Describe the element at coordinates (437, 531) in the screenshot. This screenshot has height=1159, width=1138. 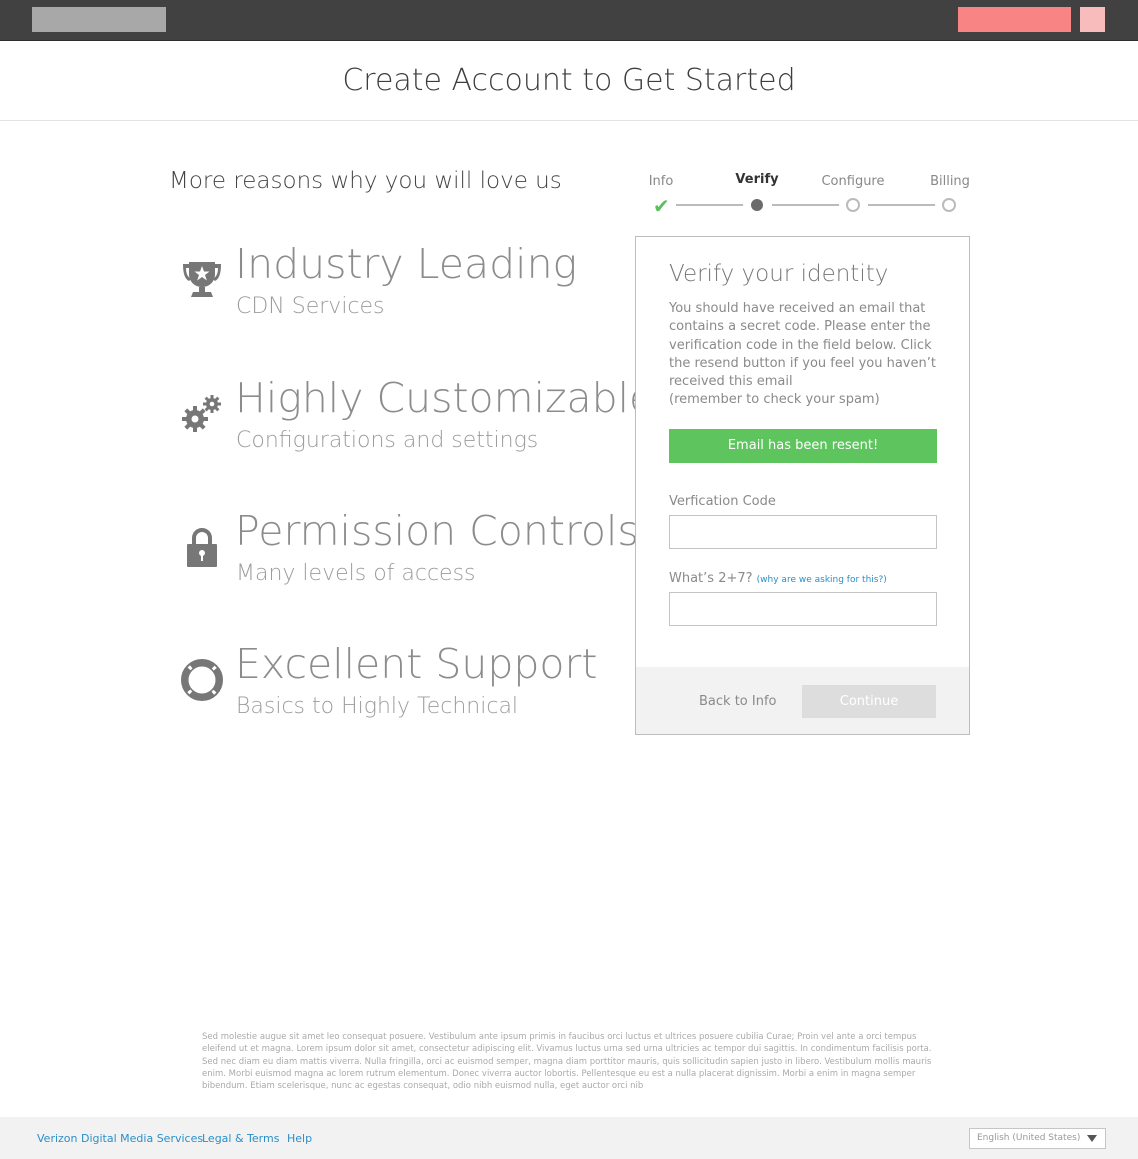
I see `feature-title: Permission Controls` at that location.